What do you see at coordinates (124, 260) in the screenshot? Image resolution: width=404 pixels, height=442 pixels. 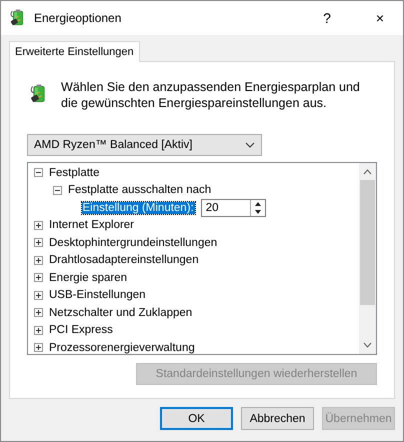 I see `tree-item: Drahtlosadaptereinstellungen` at bounding box center [124, 260].